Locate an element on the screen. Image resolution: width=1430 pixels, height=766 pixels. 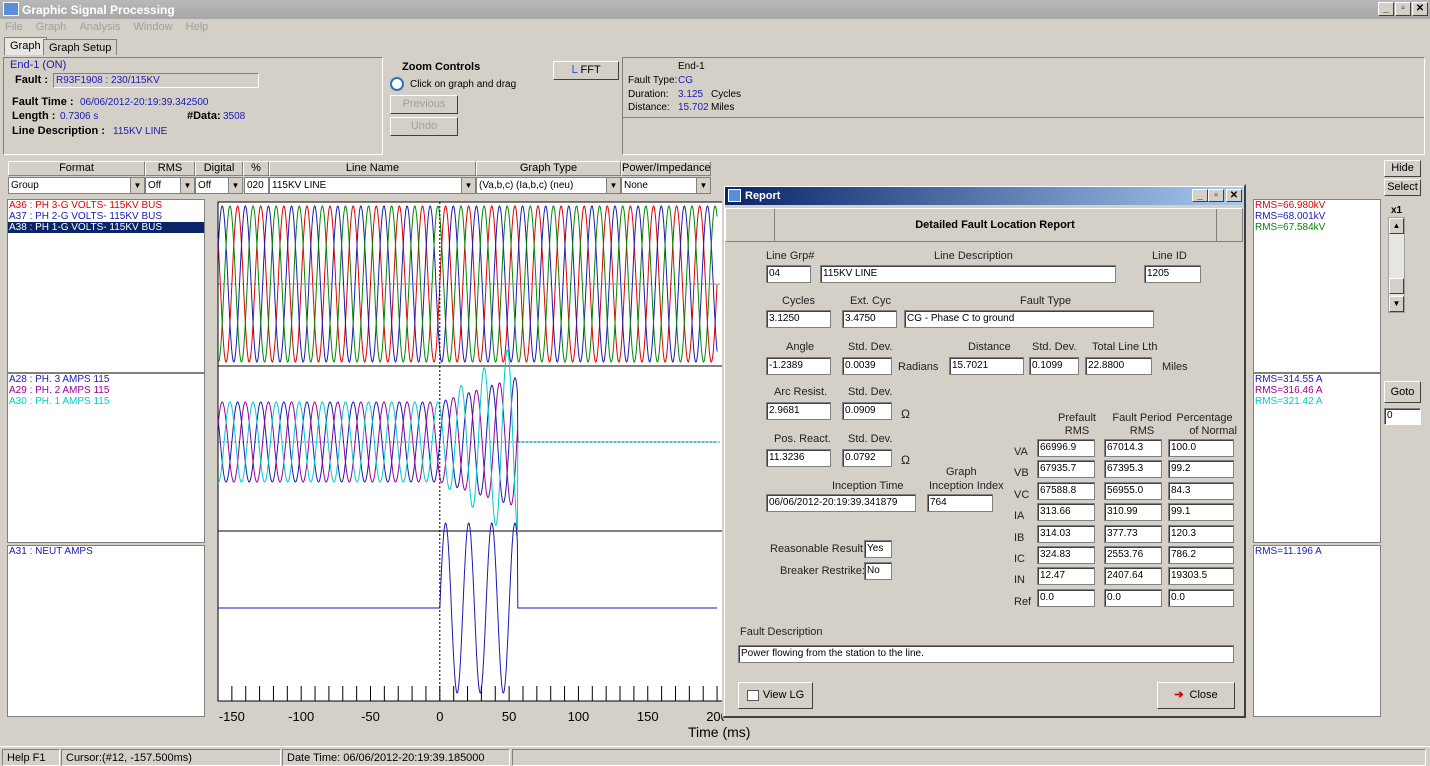
row-ic-fault: 2553.76 is located at coordinates (1133, 555).